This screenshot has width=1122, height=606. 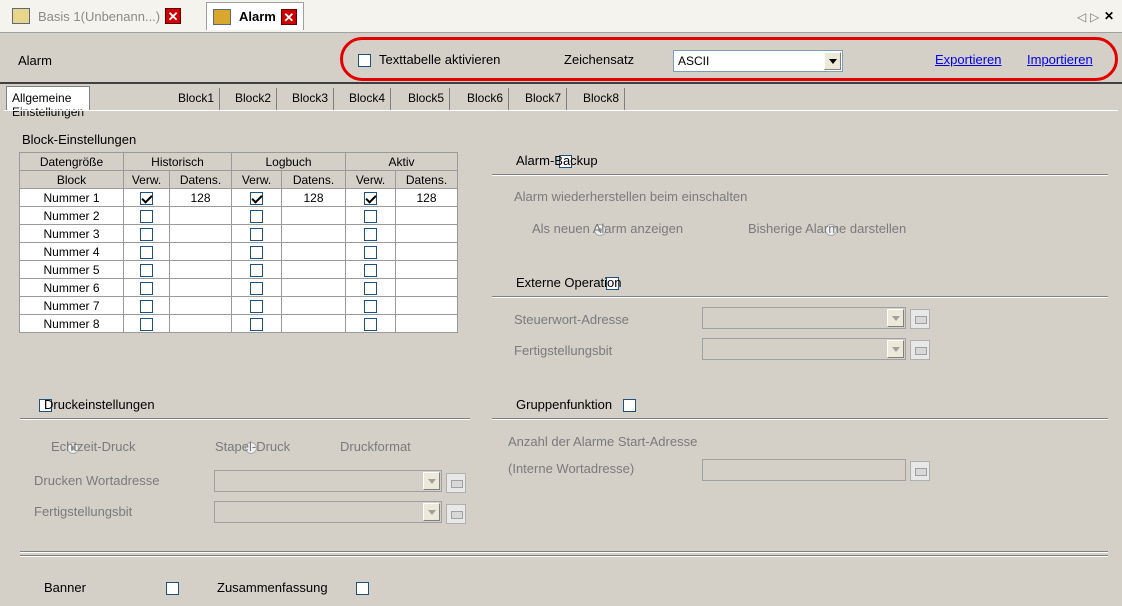 What do you see at coordinates (440, 59) in the screenshot?
I see `texttable-label: Texttabelle aktivieren` at bounding box center [440, 59].